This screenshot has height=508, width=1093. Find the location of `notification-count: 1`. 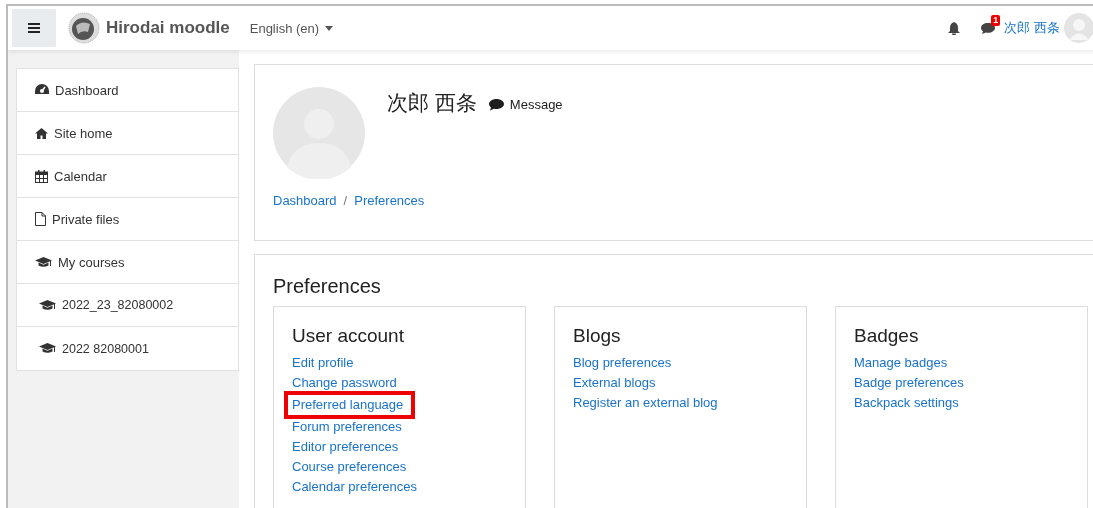

notification-count: 1 is located at coordinates (996, 20).